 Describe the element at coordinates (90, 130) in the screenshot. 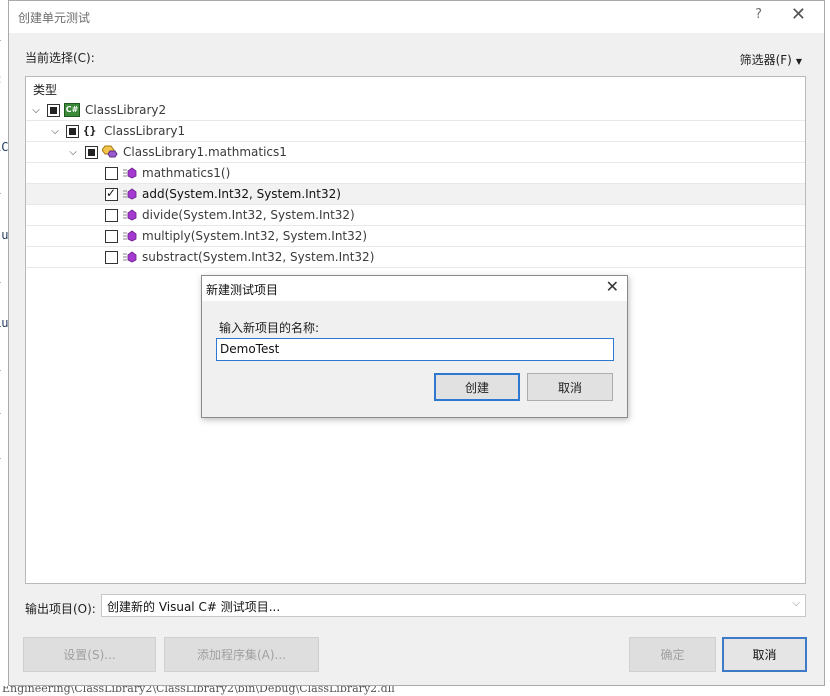

I see `namespace-icon: {}` at that location.